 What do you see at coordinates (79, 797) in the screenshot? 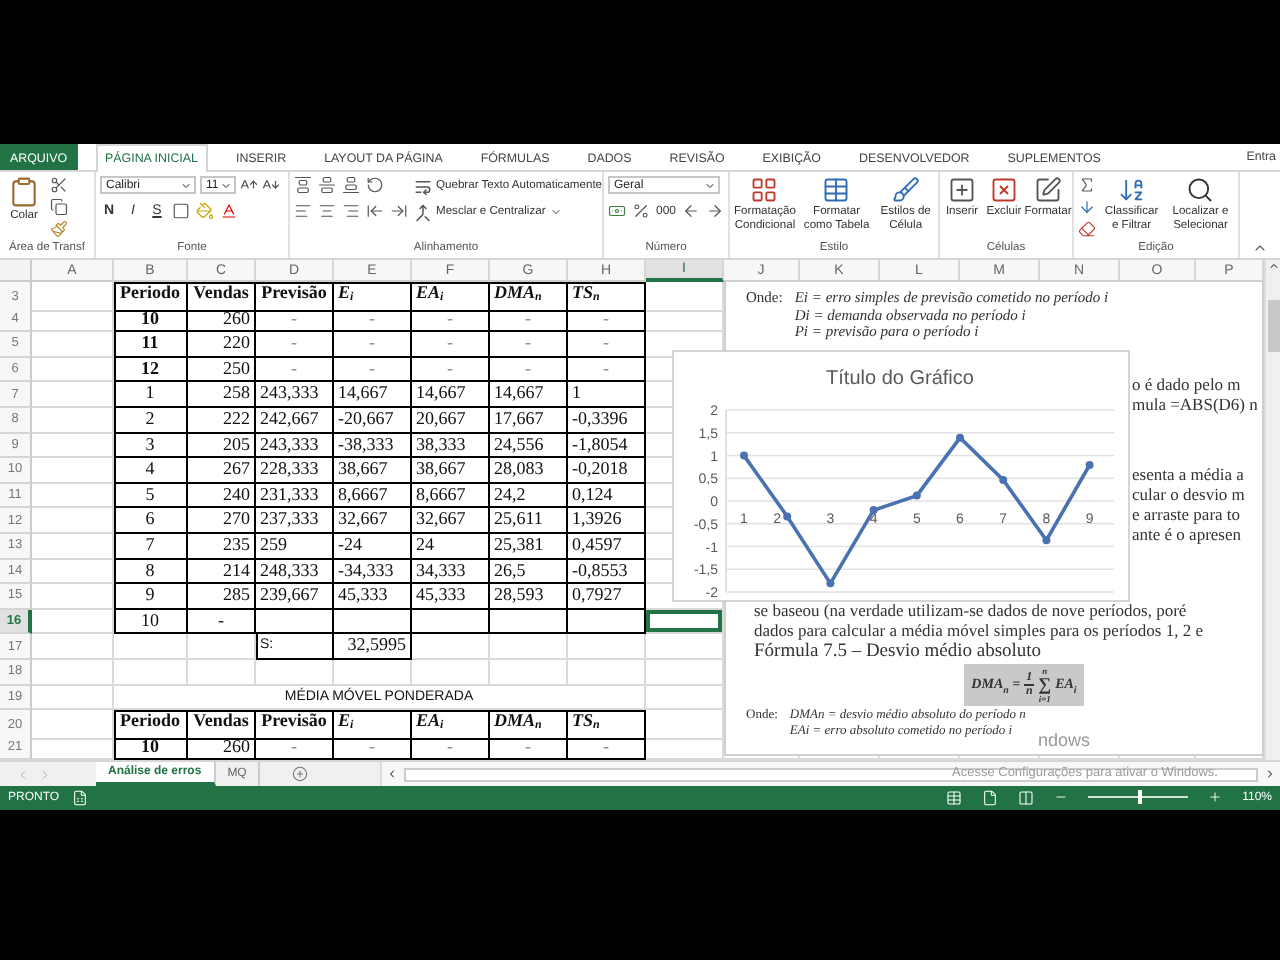
I see `sheet-icon` at bounding box center [79, 797].